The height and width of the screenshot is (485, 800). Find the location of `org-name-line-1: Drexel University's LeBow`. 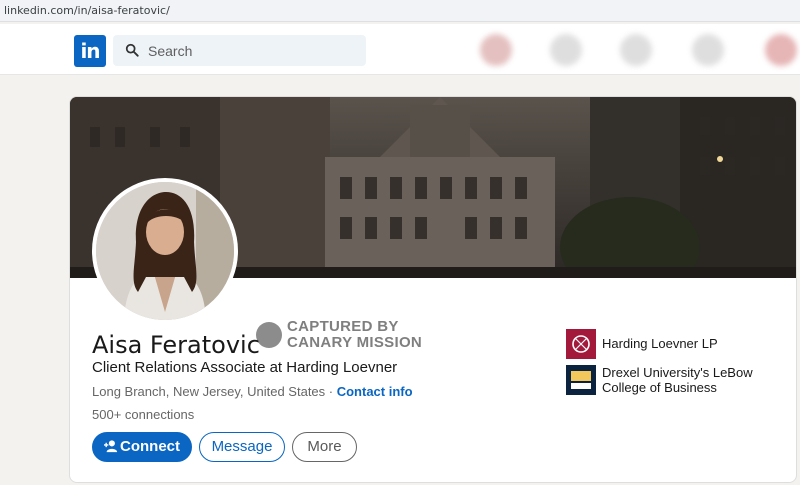

org-name-line-1: Drexel University's LeBow is located at coordinates (677, 372).